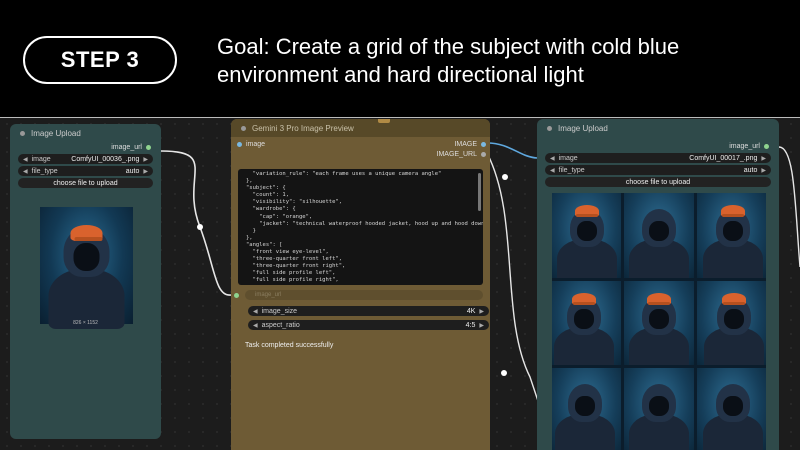 The image size is (800, 450). Describe the element at coordinates (86, 268) in the screenshot. I see `preview-image` at that location.